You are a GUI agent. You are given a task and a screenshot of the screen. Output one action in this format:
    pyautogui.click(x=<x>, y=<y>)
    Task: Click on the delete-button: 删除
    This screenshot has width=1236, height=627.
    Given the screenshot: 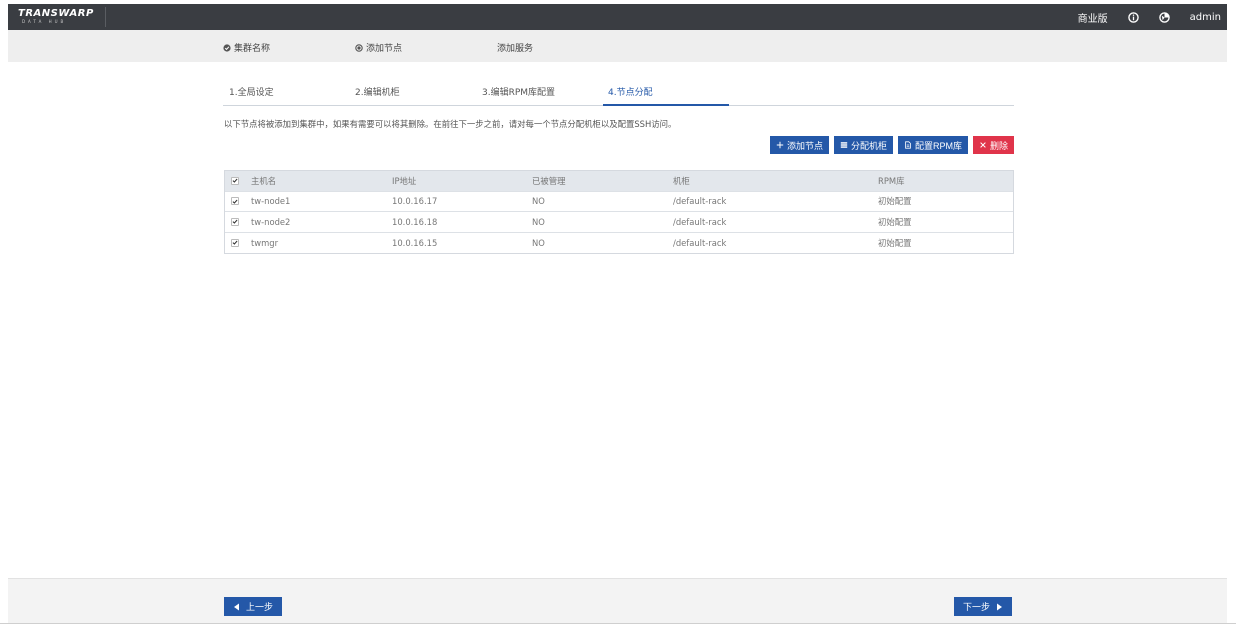 What is the action you would take?
    pyautogui.click(x=993, y=145)
    